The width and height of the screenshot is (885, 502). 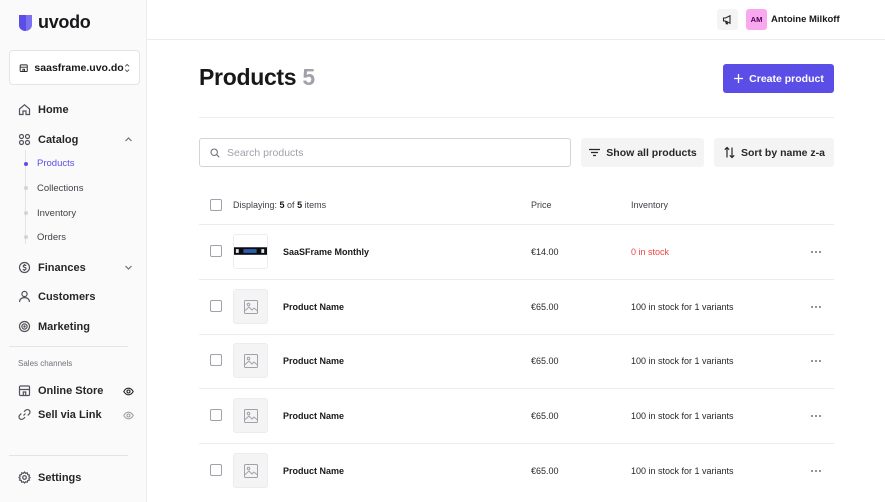 What do you see at coordinates (541, 205) in the screenshot?
I see `column-header-price: Price` at bounding box center [541, 205].